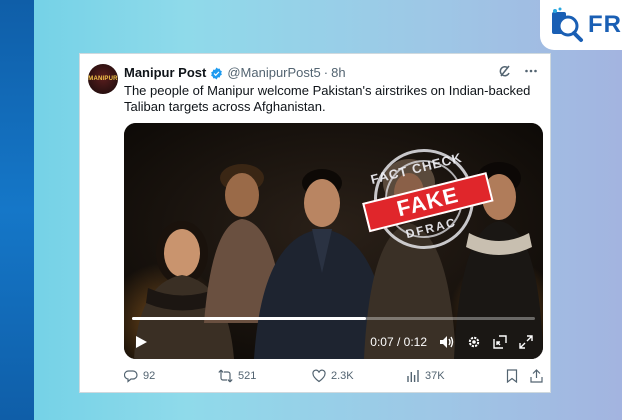 The height and width of the screenshot is (420, 622). Describe the element at coordinates (333, 342) in the screenshot. I see `video-controls: 0:07 / 0:12` at that location.